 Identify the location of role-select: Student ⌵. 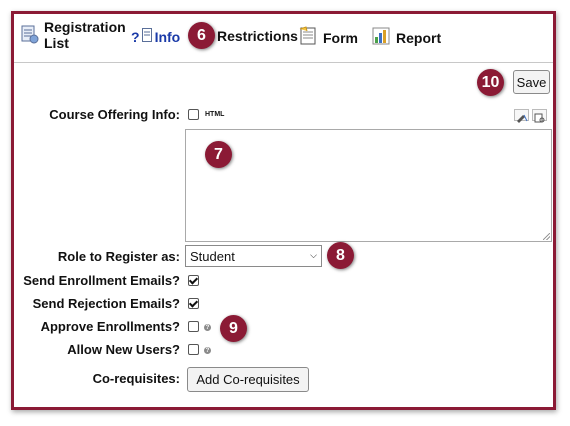
(253, 256).